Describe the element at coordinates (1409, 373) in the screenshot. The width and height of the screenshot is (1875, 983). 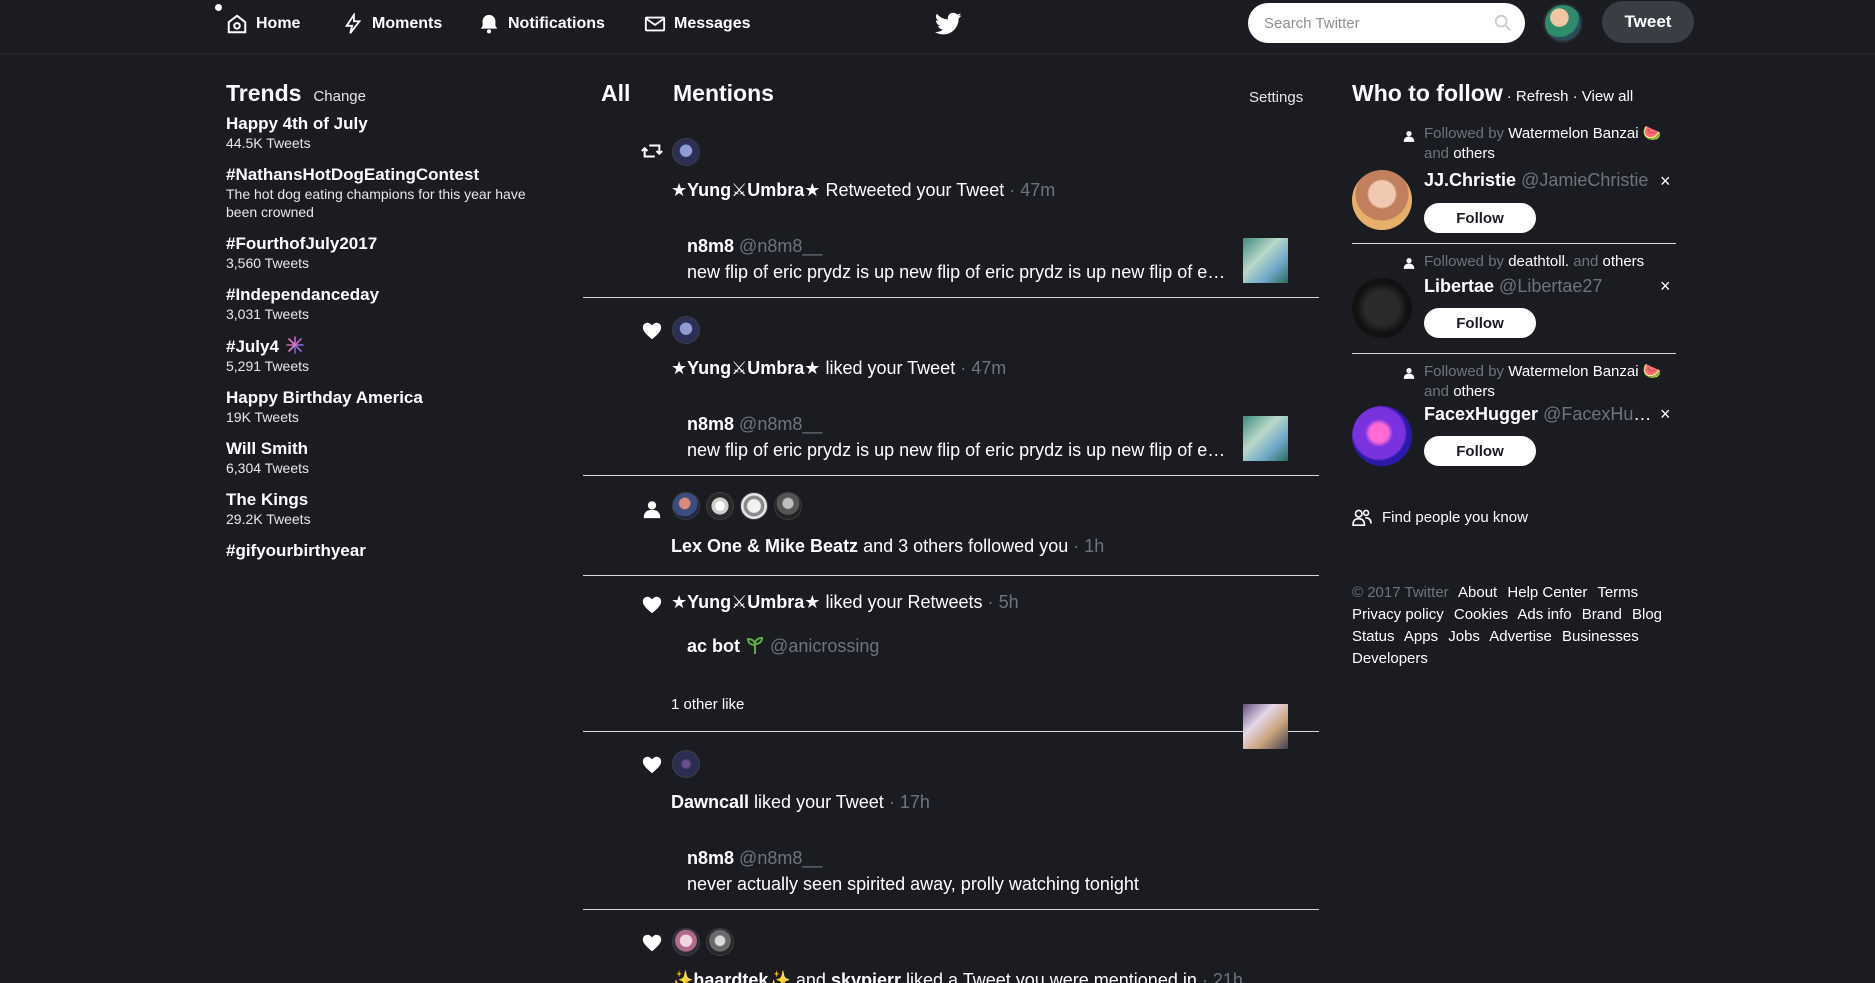
I see `user-icon` at that location.